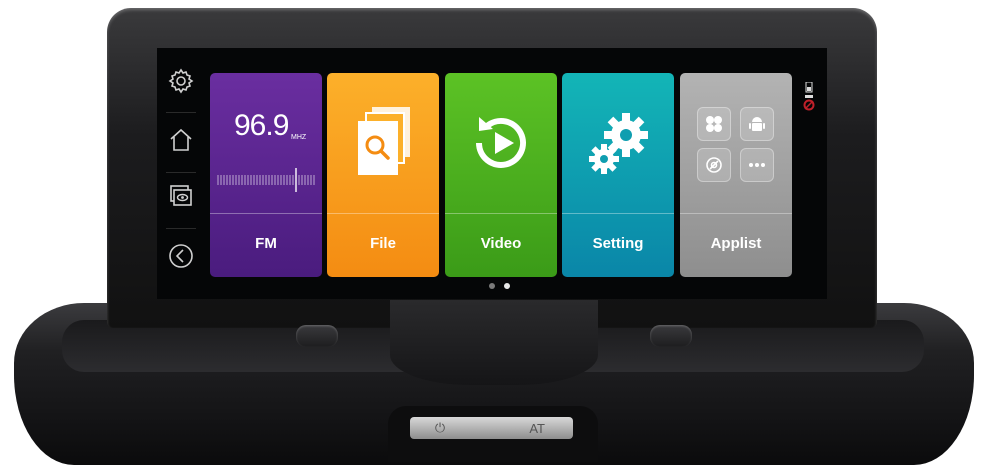  What do you see at coordinates (383, 243) in the screenshot?
I see `tile-file-label: File` at bounding box center [383, 243].